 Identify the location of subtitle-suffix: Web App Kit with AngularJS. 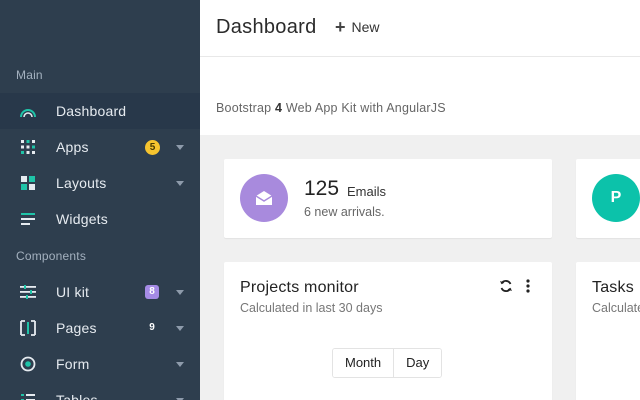
(364, 108).